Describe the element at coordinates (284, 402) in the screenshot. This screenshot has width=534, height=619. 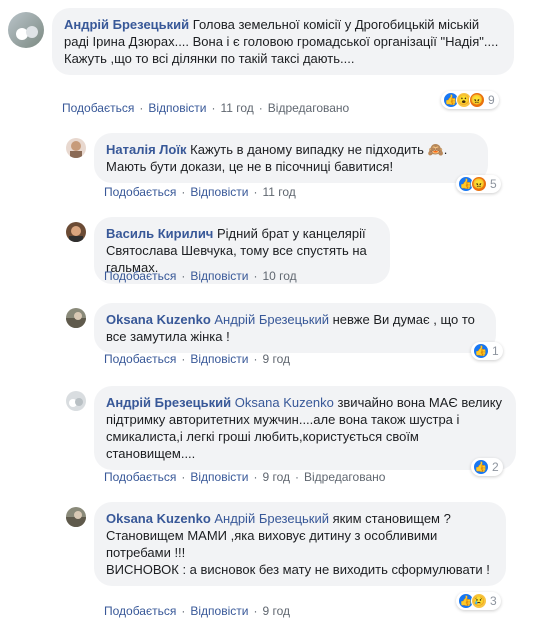
I see `mention-link: Oksana Kuzenko` at that location.